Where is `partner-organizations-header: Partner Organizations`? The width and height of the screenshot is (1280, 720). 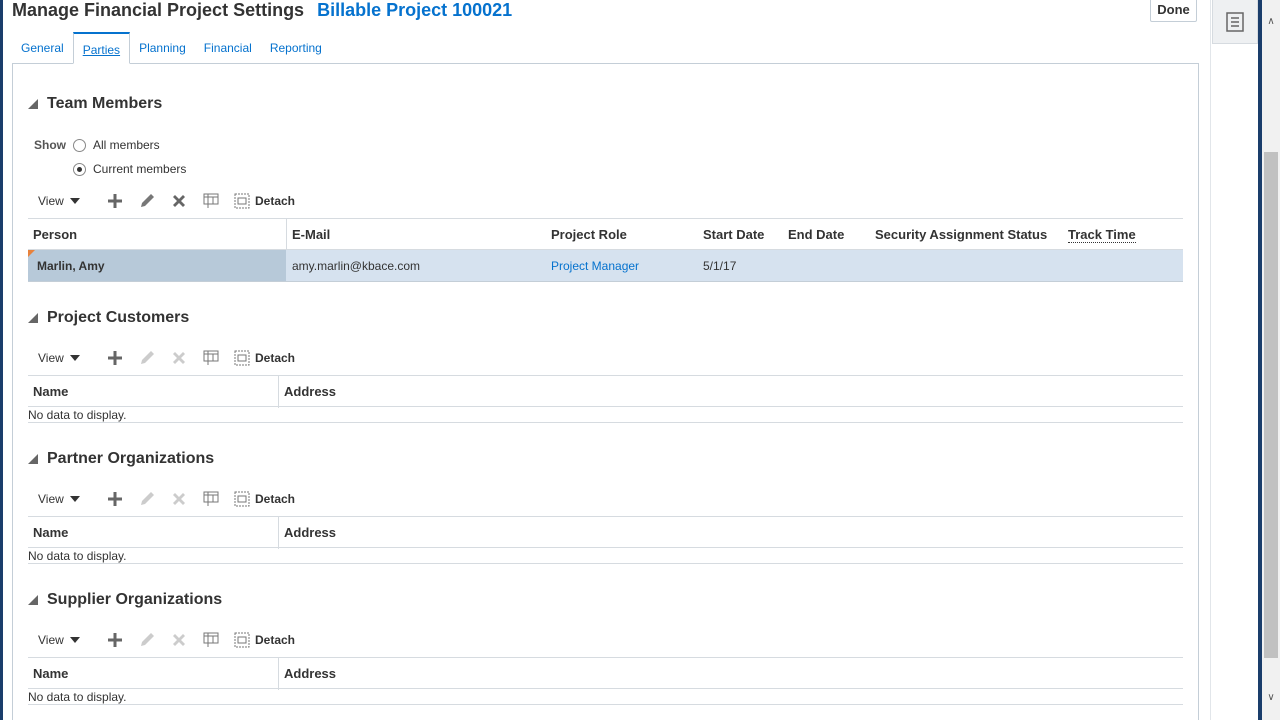
partner-organizations-header: Partner Organizations is located at coordinates (121, 459).